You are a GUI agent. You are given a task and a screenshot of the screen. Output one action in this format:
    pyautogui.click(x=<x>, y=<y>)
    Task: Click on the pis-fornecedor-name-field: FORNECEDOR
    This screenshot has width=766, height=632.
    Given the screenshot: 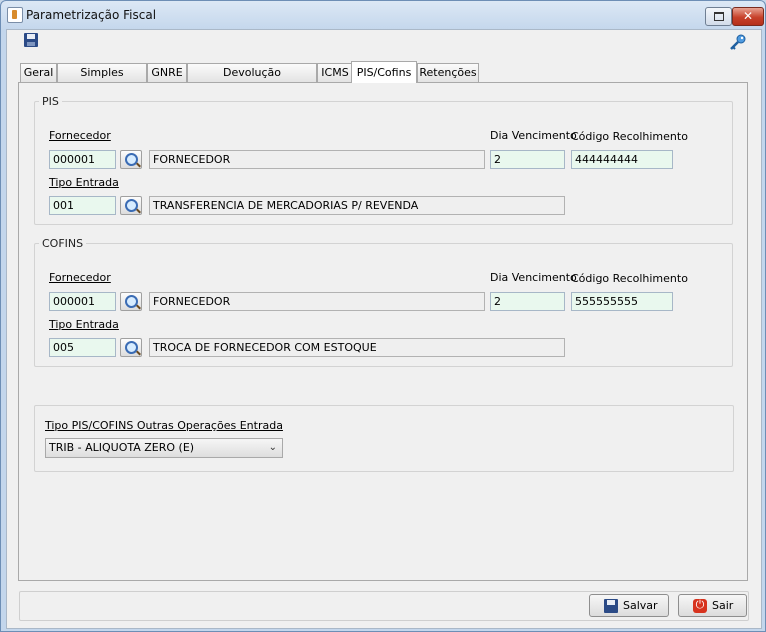 What is the action you would take?
    pyautogui.click(x=317, y=159)
    